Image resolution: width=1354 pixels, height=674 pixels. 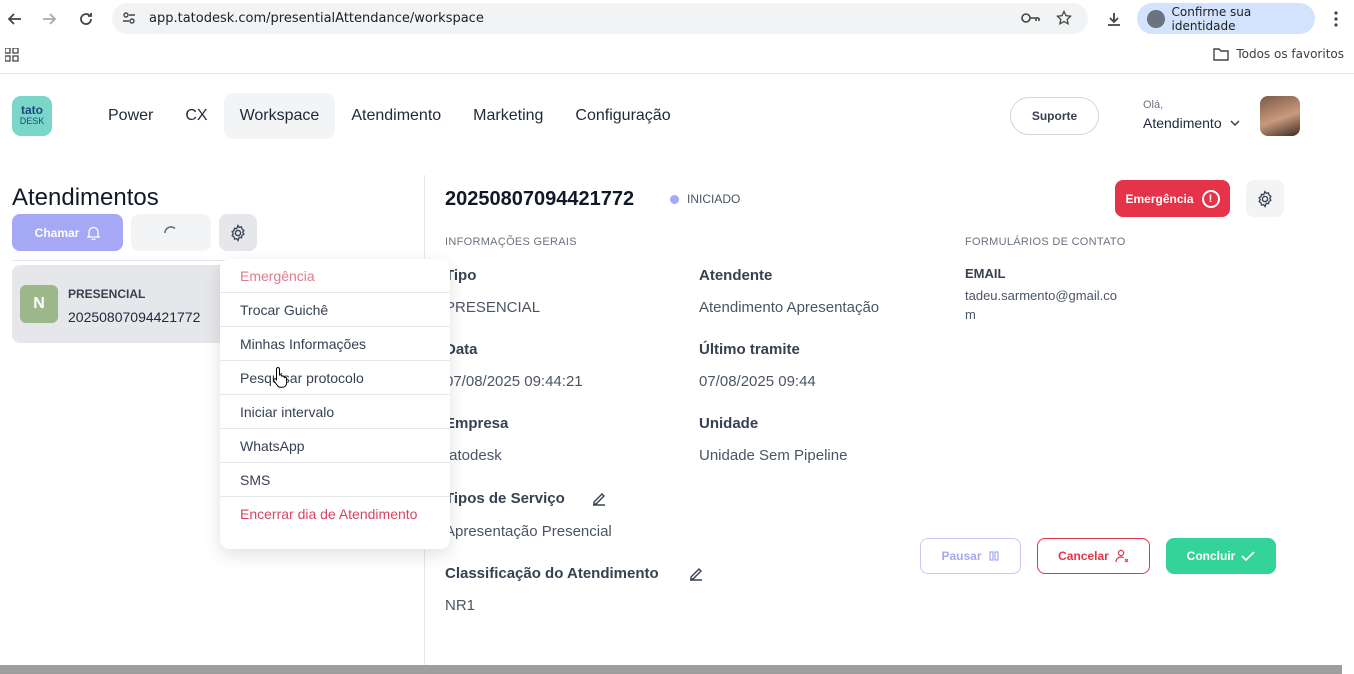 What do you see at coordinates (1211, 556) in the screenshot?
I see `complete-label: Concluir` at bounding box center [1211, 556].